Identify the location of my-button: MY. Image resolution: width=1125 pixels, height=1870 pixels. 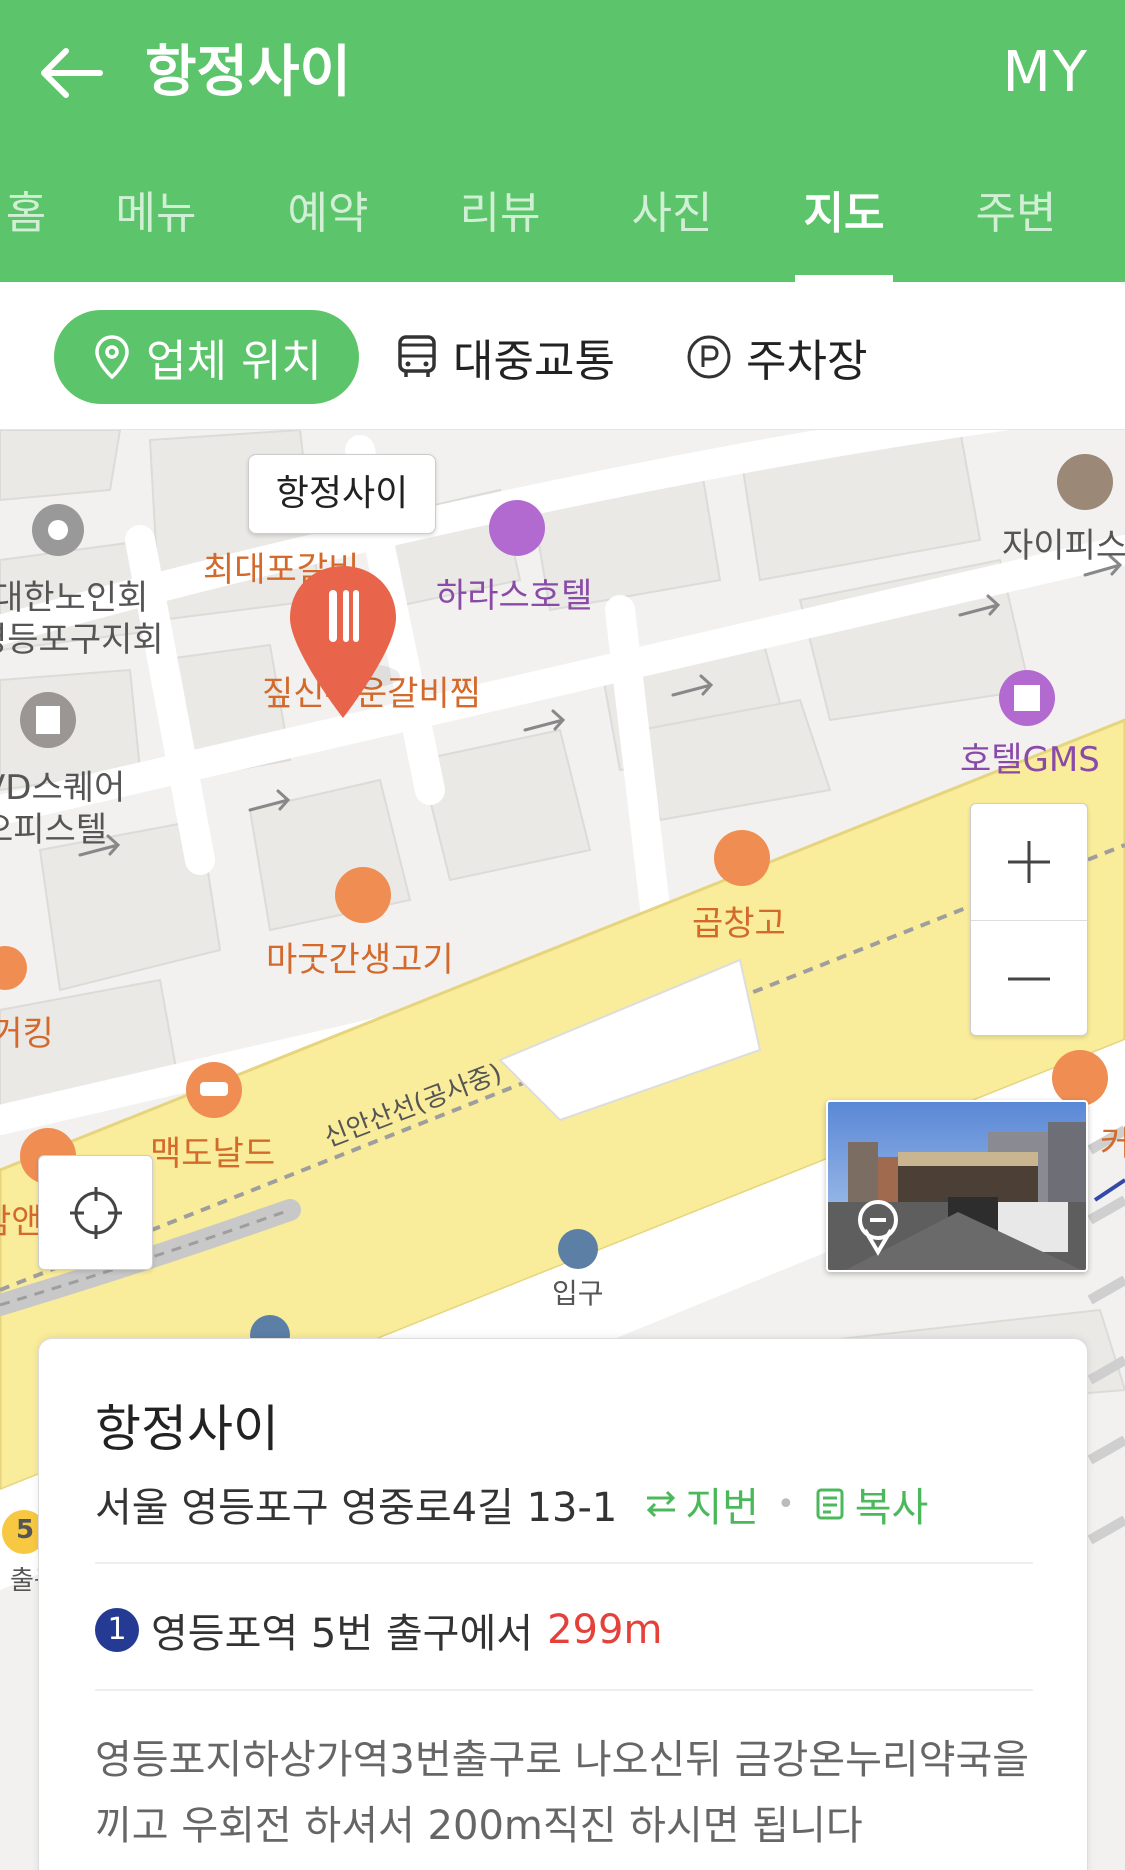
(1045, 73).